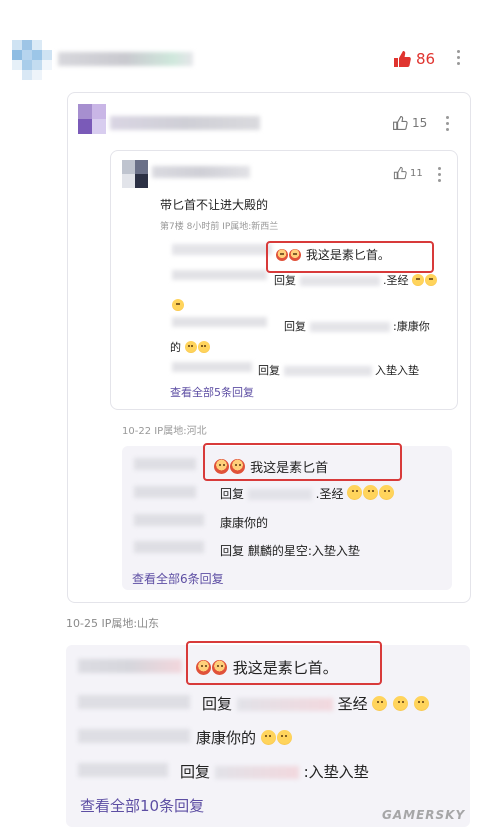 The width and height of the screenshot is (484, 831). I want to click on reply-text: 入垫入垫, so click(397, 370).